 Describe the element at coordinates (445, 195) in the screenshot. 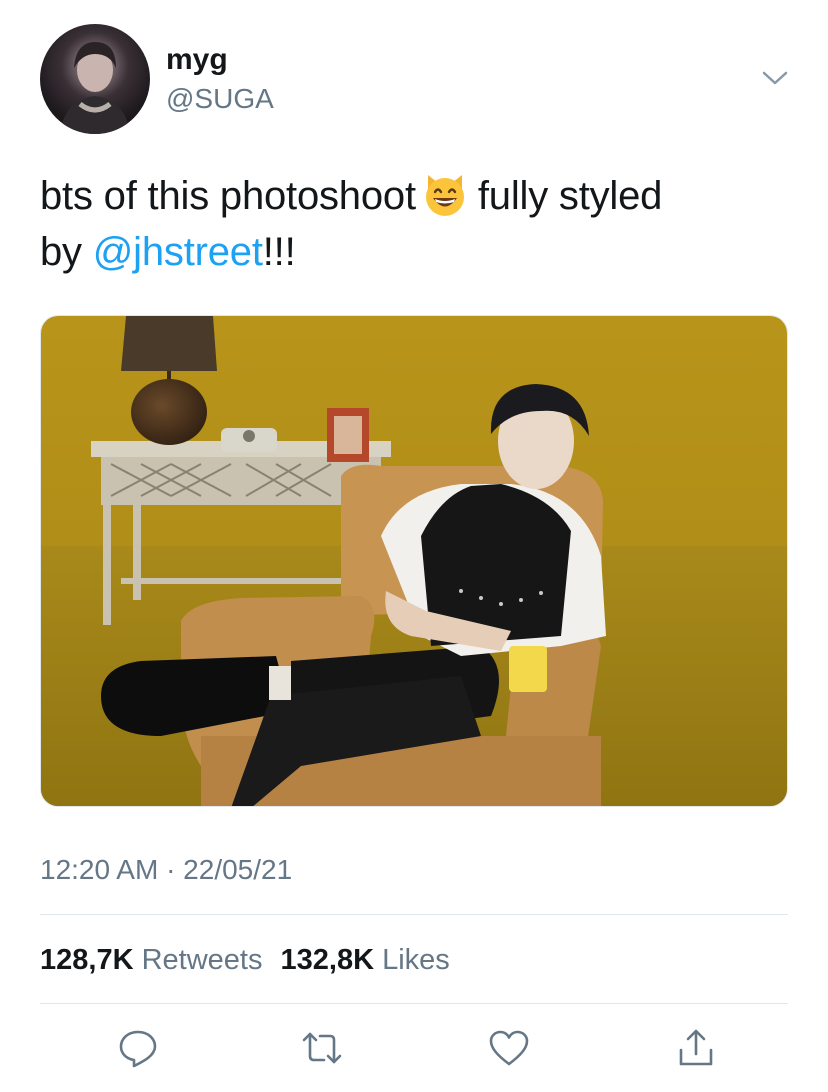

I see `grinning-cat-emoji-icon` at that location.